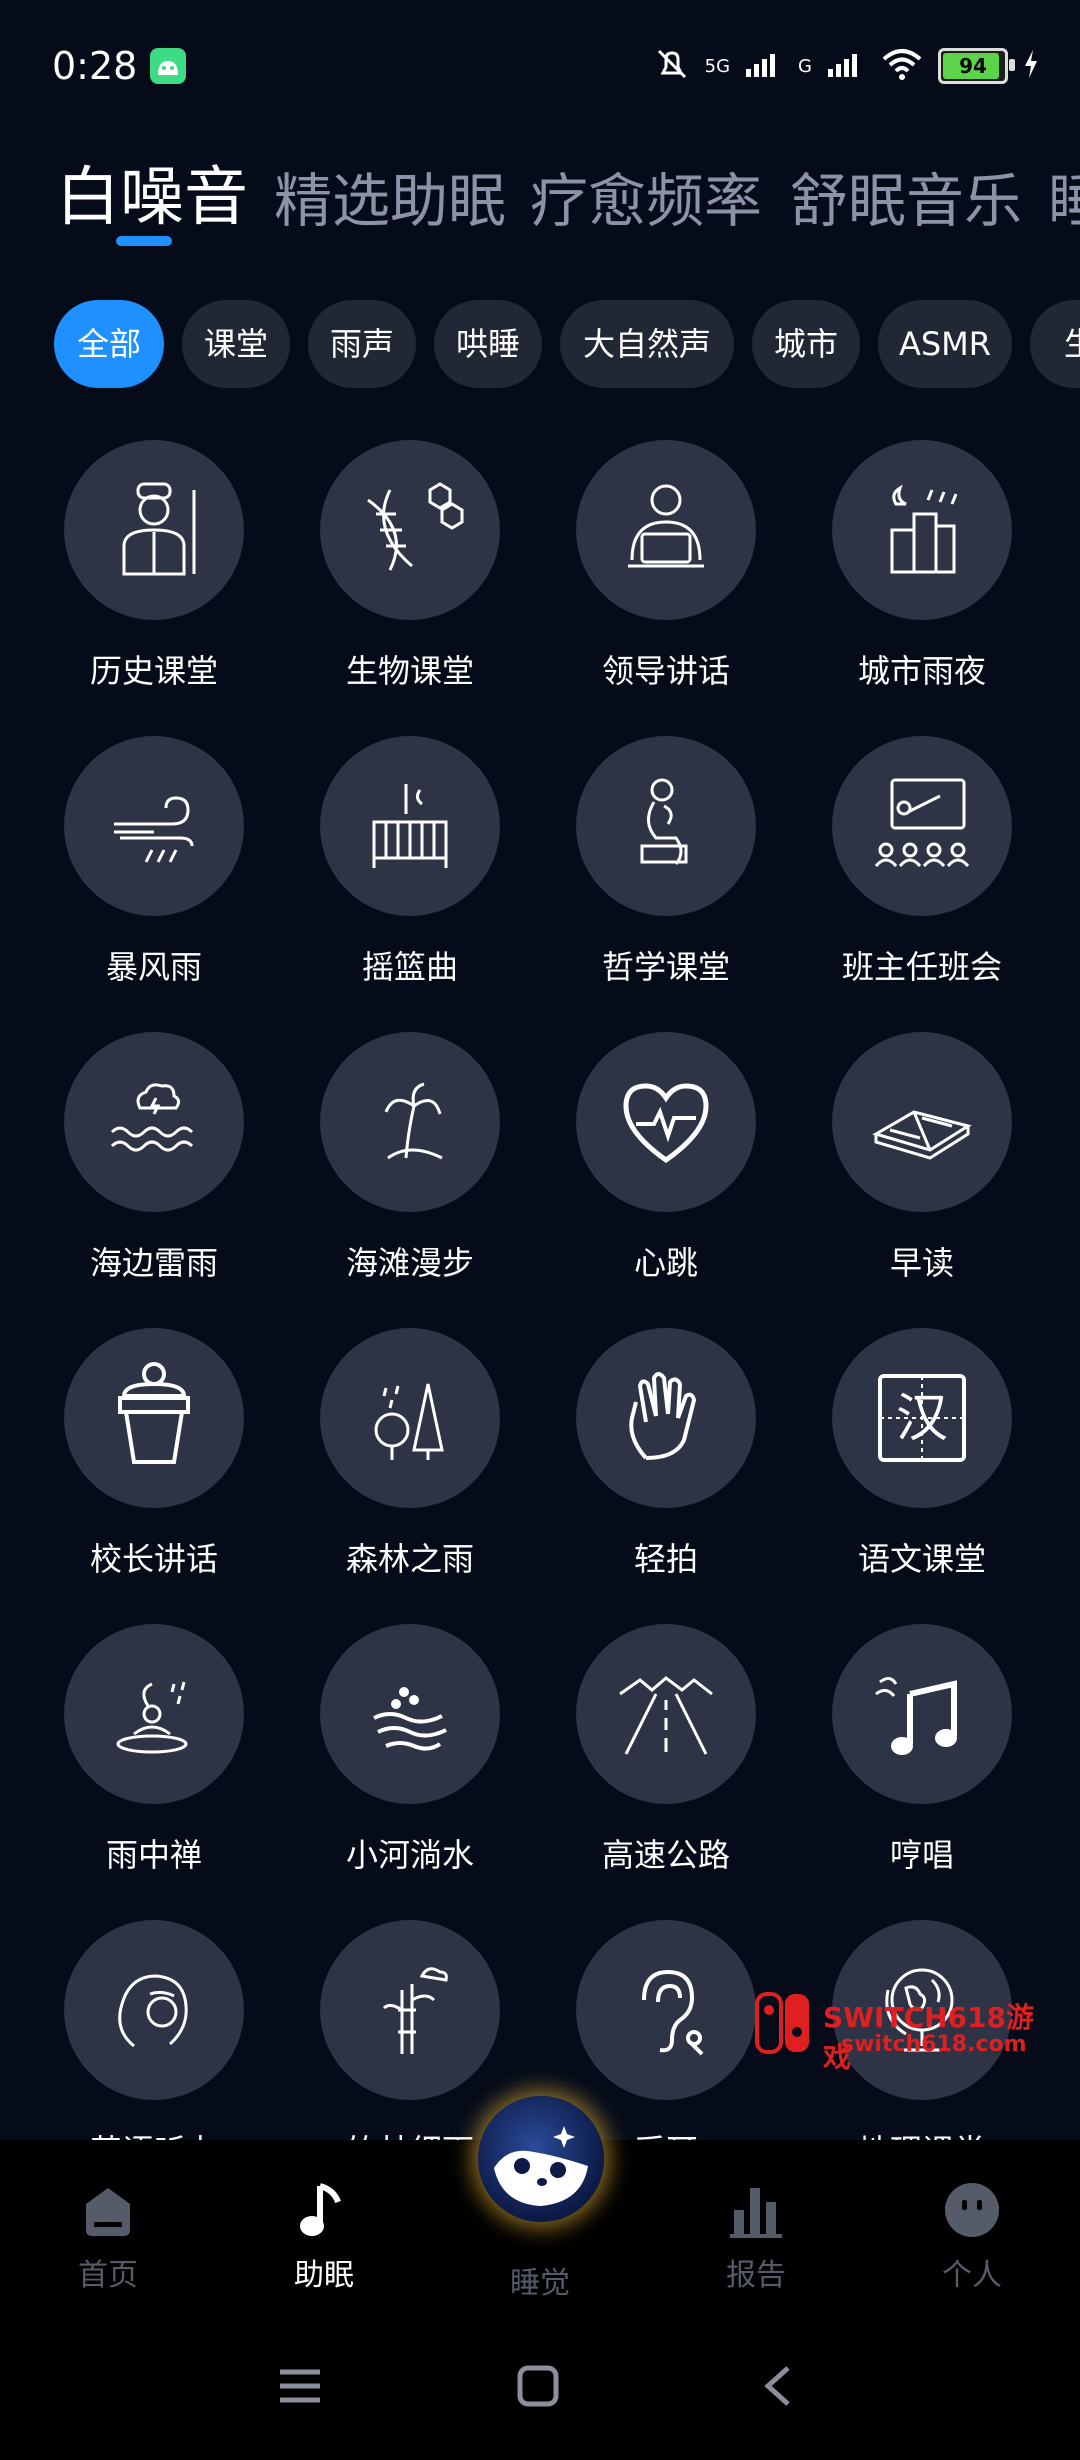  Describe the element at coordinates (324, 2237) in the screenshot. I see `nav-sleep-aid: 助眠` at that location.